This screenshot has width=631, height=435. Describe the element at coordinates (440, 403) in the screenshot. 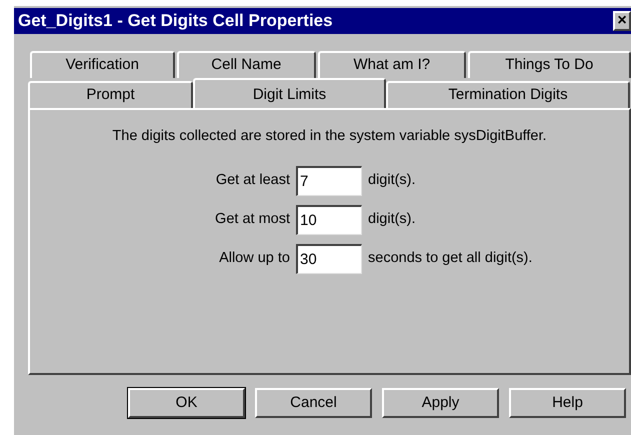

I see `dialog-button: Apply` at that location.